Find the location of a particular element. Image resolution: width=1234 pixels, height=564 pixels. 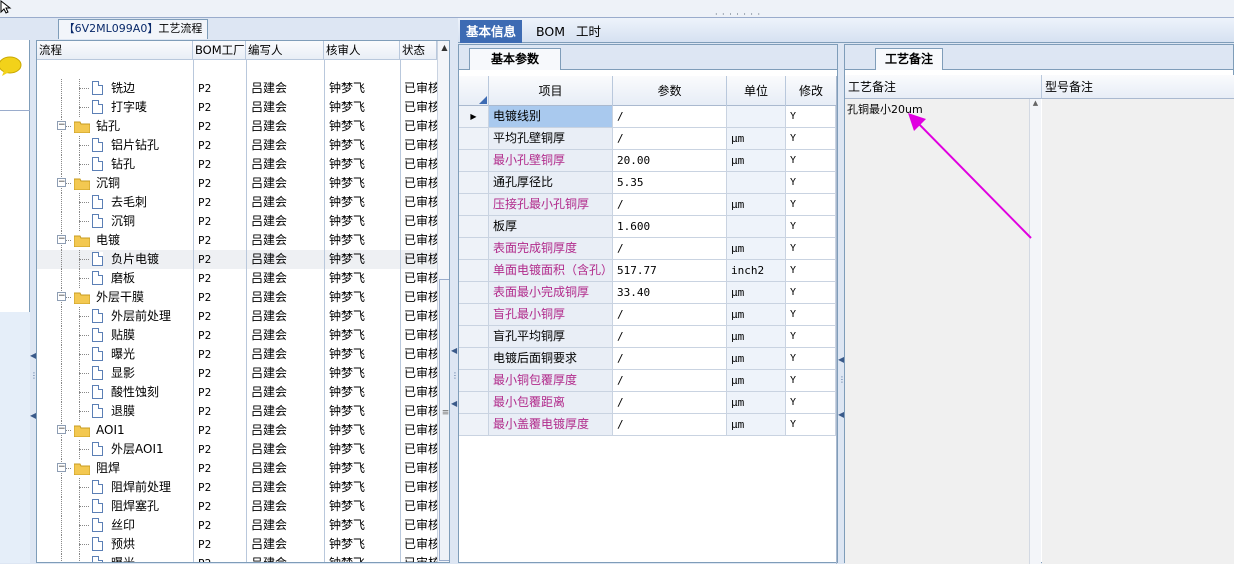

tab-bom: BOM is located at coordinates (550, 31).